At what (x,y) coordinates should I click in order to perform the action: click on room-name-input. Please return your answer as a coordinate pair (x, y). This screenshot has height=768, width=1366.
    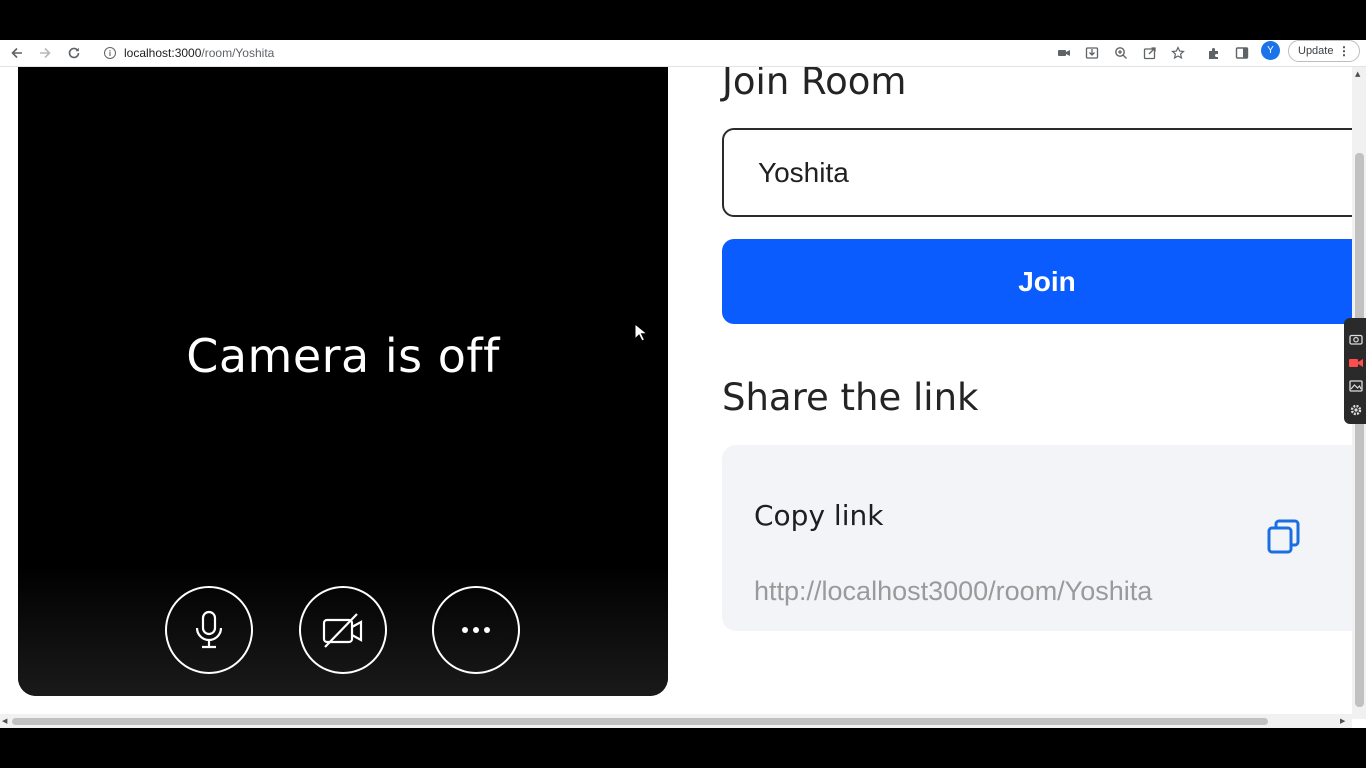
    Looking at the image, I should click on (1044, 172).